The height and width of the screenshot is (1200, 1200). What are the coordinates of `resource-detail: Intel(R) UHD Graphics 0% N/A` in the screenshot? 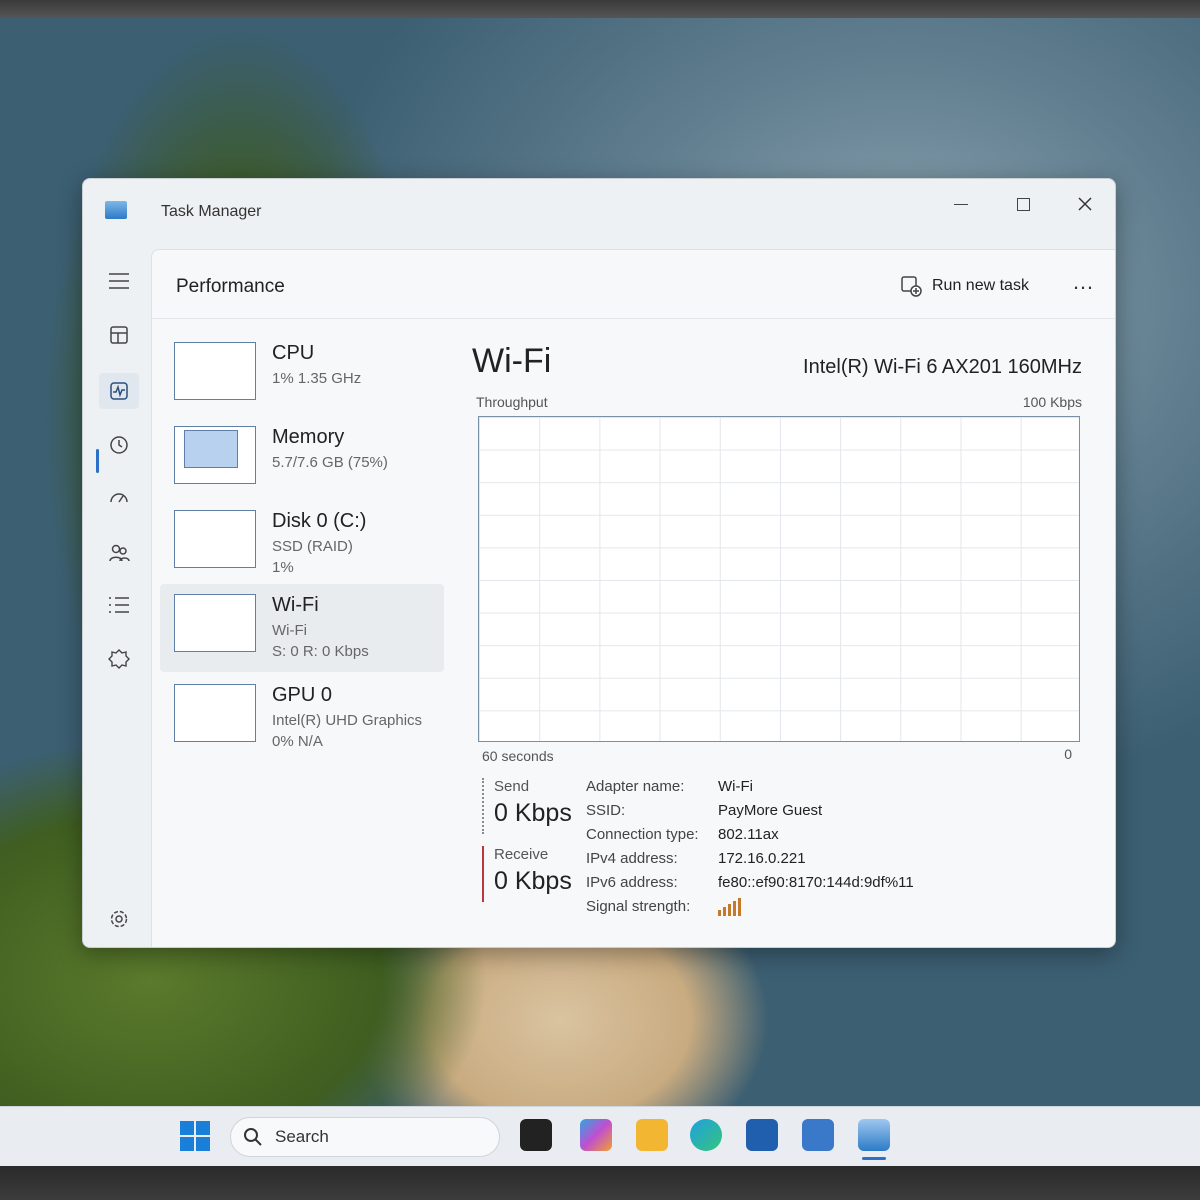 It's located at (347, 731).